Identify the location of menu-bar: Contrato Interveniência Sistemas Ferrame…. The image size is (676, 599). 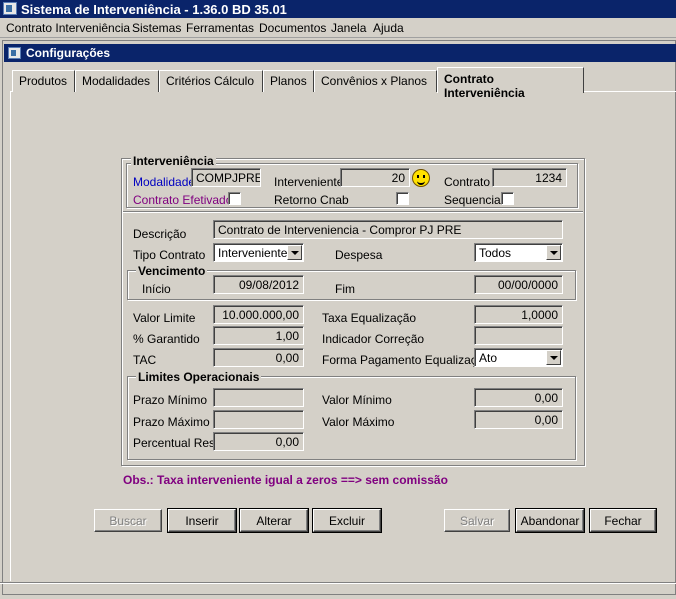
(338, 28).